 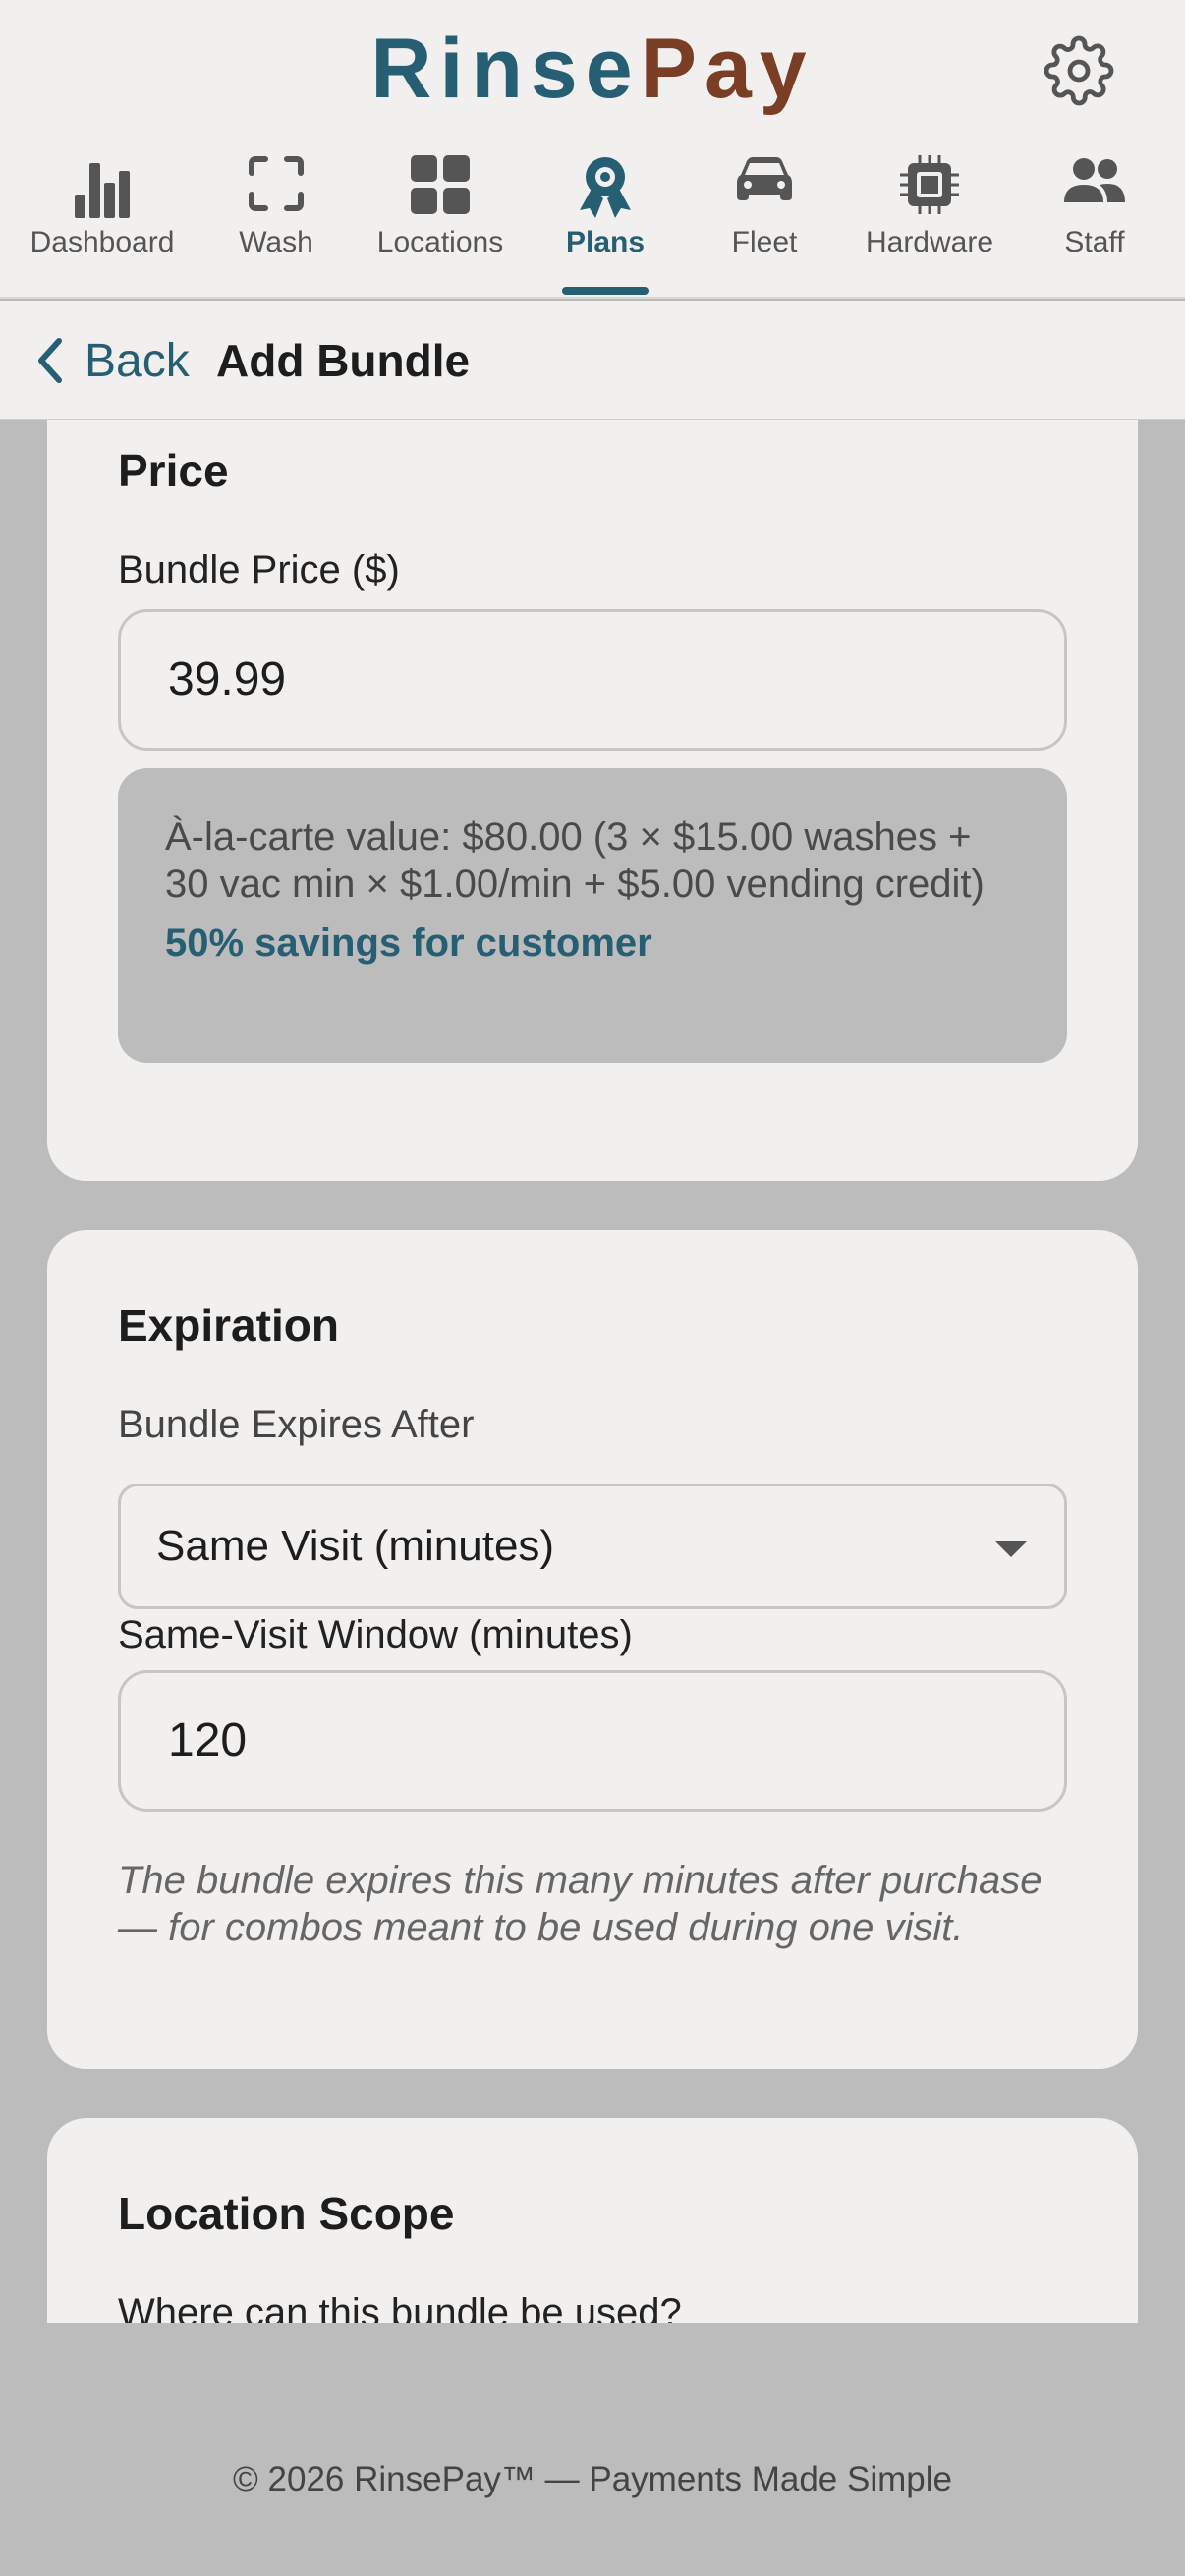 I want to click on scan-frame-icon, so click(x=277, y=183).